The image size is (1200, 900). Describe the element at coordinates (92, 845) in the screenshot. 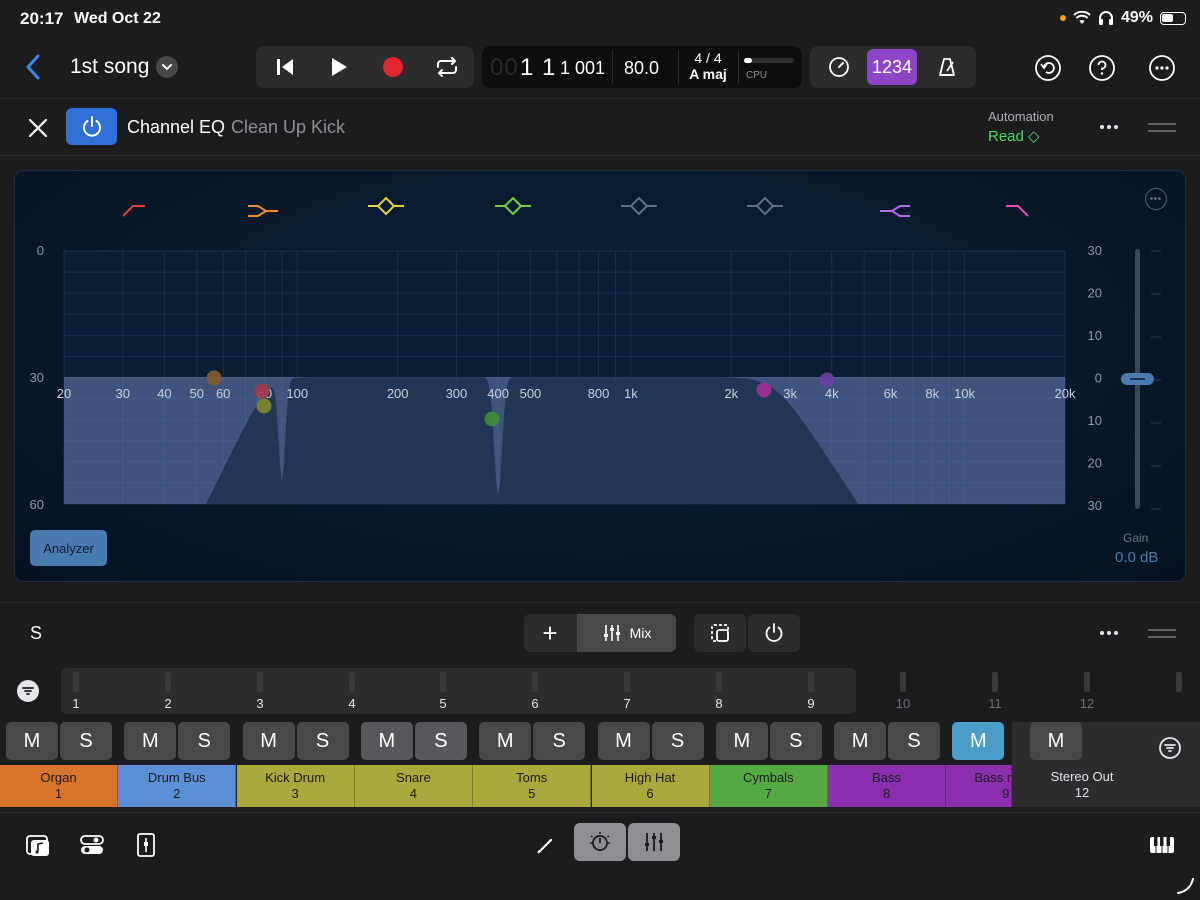

I see `toggles-icon` at that location.